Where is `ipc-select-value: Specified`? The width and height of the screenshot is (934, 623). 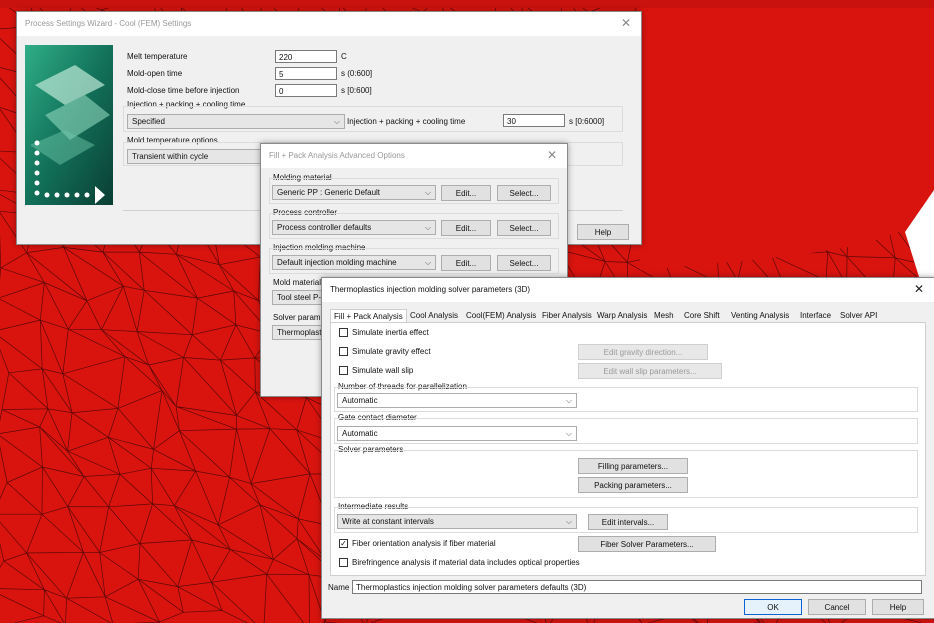 ipc-select-value: Specified is located at coordinates (148, 121).